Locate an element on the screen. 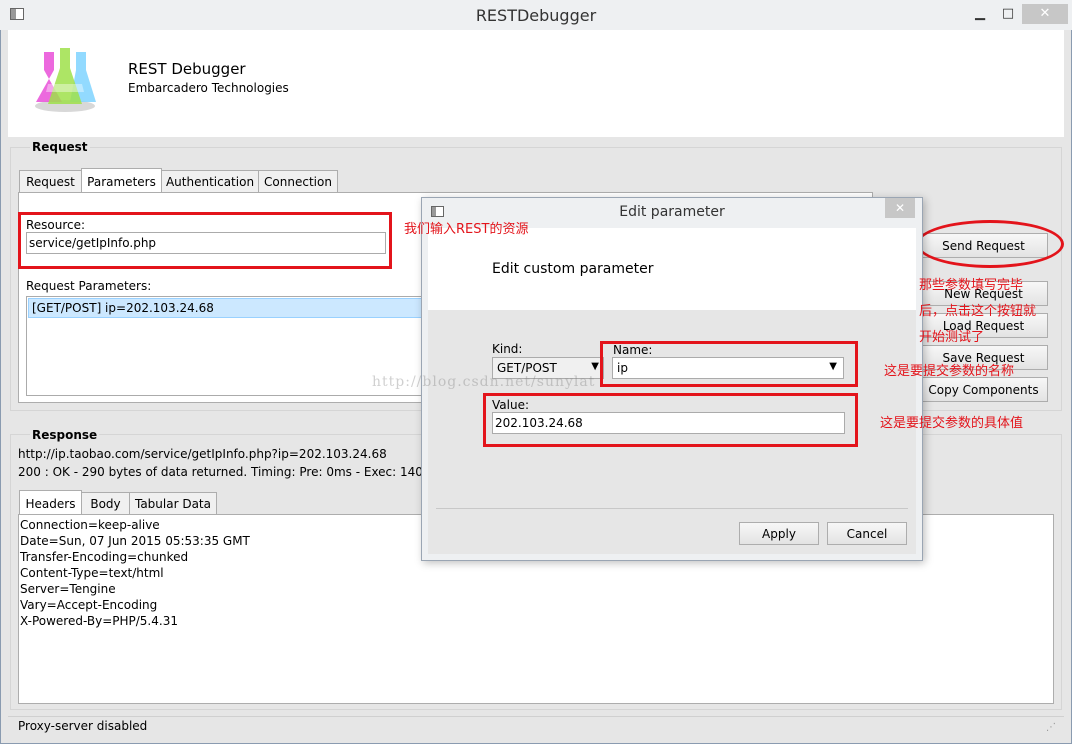 Image resolution: width=1072 pixels, height=744 pixels. resize-grip-icon: ⋰ is located at coordinates (1052, 728).